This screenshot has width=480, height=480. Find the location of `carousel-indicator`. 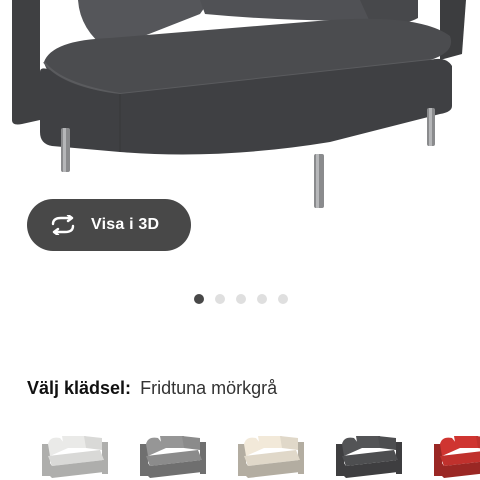

carousel-indicator is located at coordinates (240, 299).